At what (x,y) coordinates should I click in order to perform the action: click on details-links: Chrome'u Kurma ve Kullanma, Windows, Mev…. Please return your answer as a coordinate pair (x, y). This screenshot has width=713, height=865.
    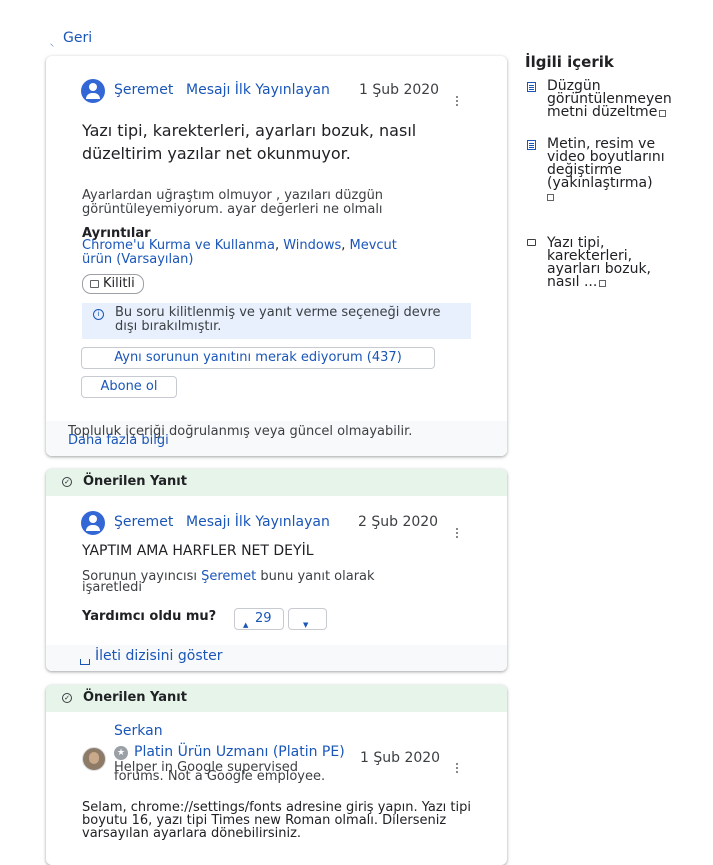
    Looking at the image, I should click on (239, 252).